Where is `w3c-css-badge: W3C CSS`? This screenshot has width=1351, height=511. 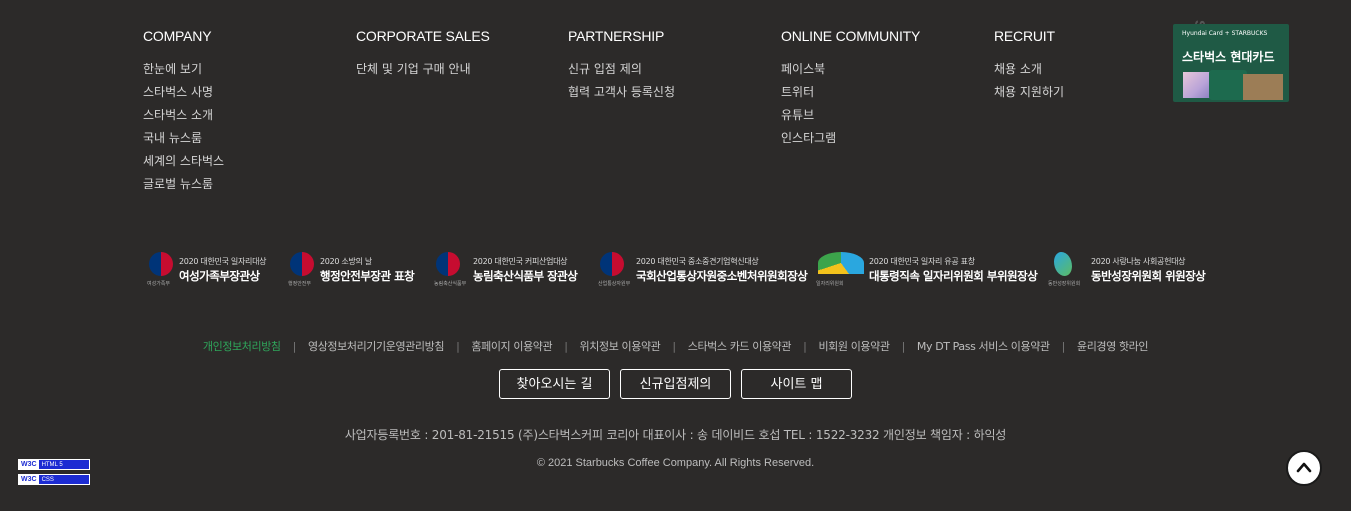
w3c-css-badge: W3C CSS is located at coordinates (54, 479).